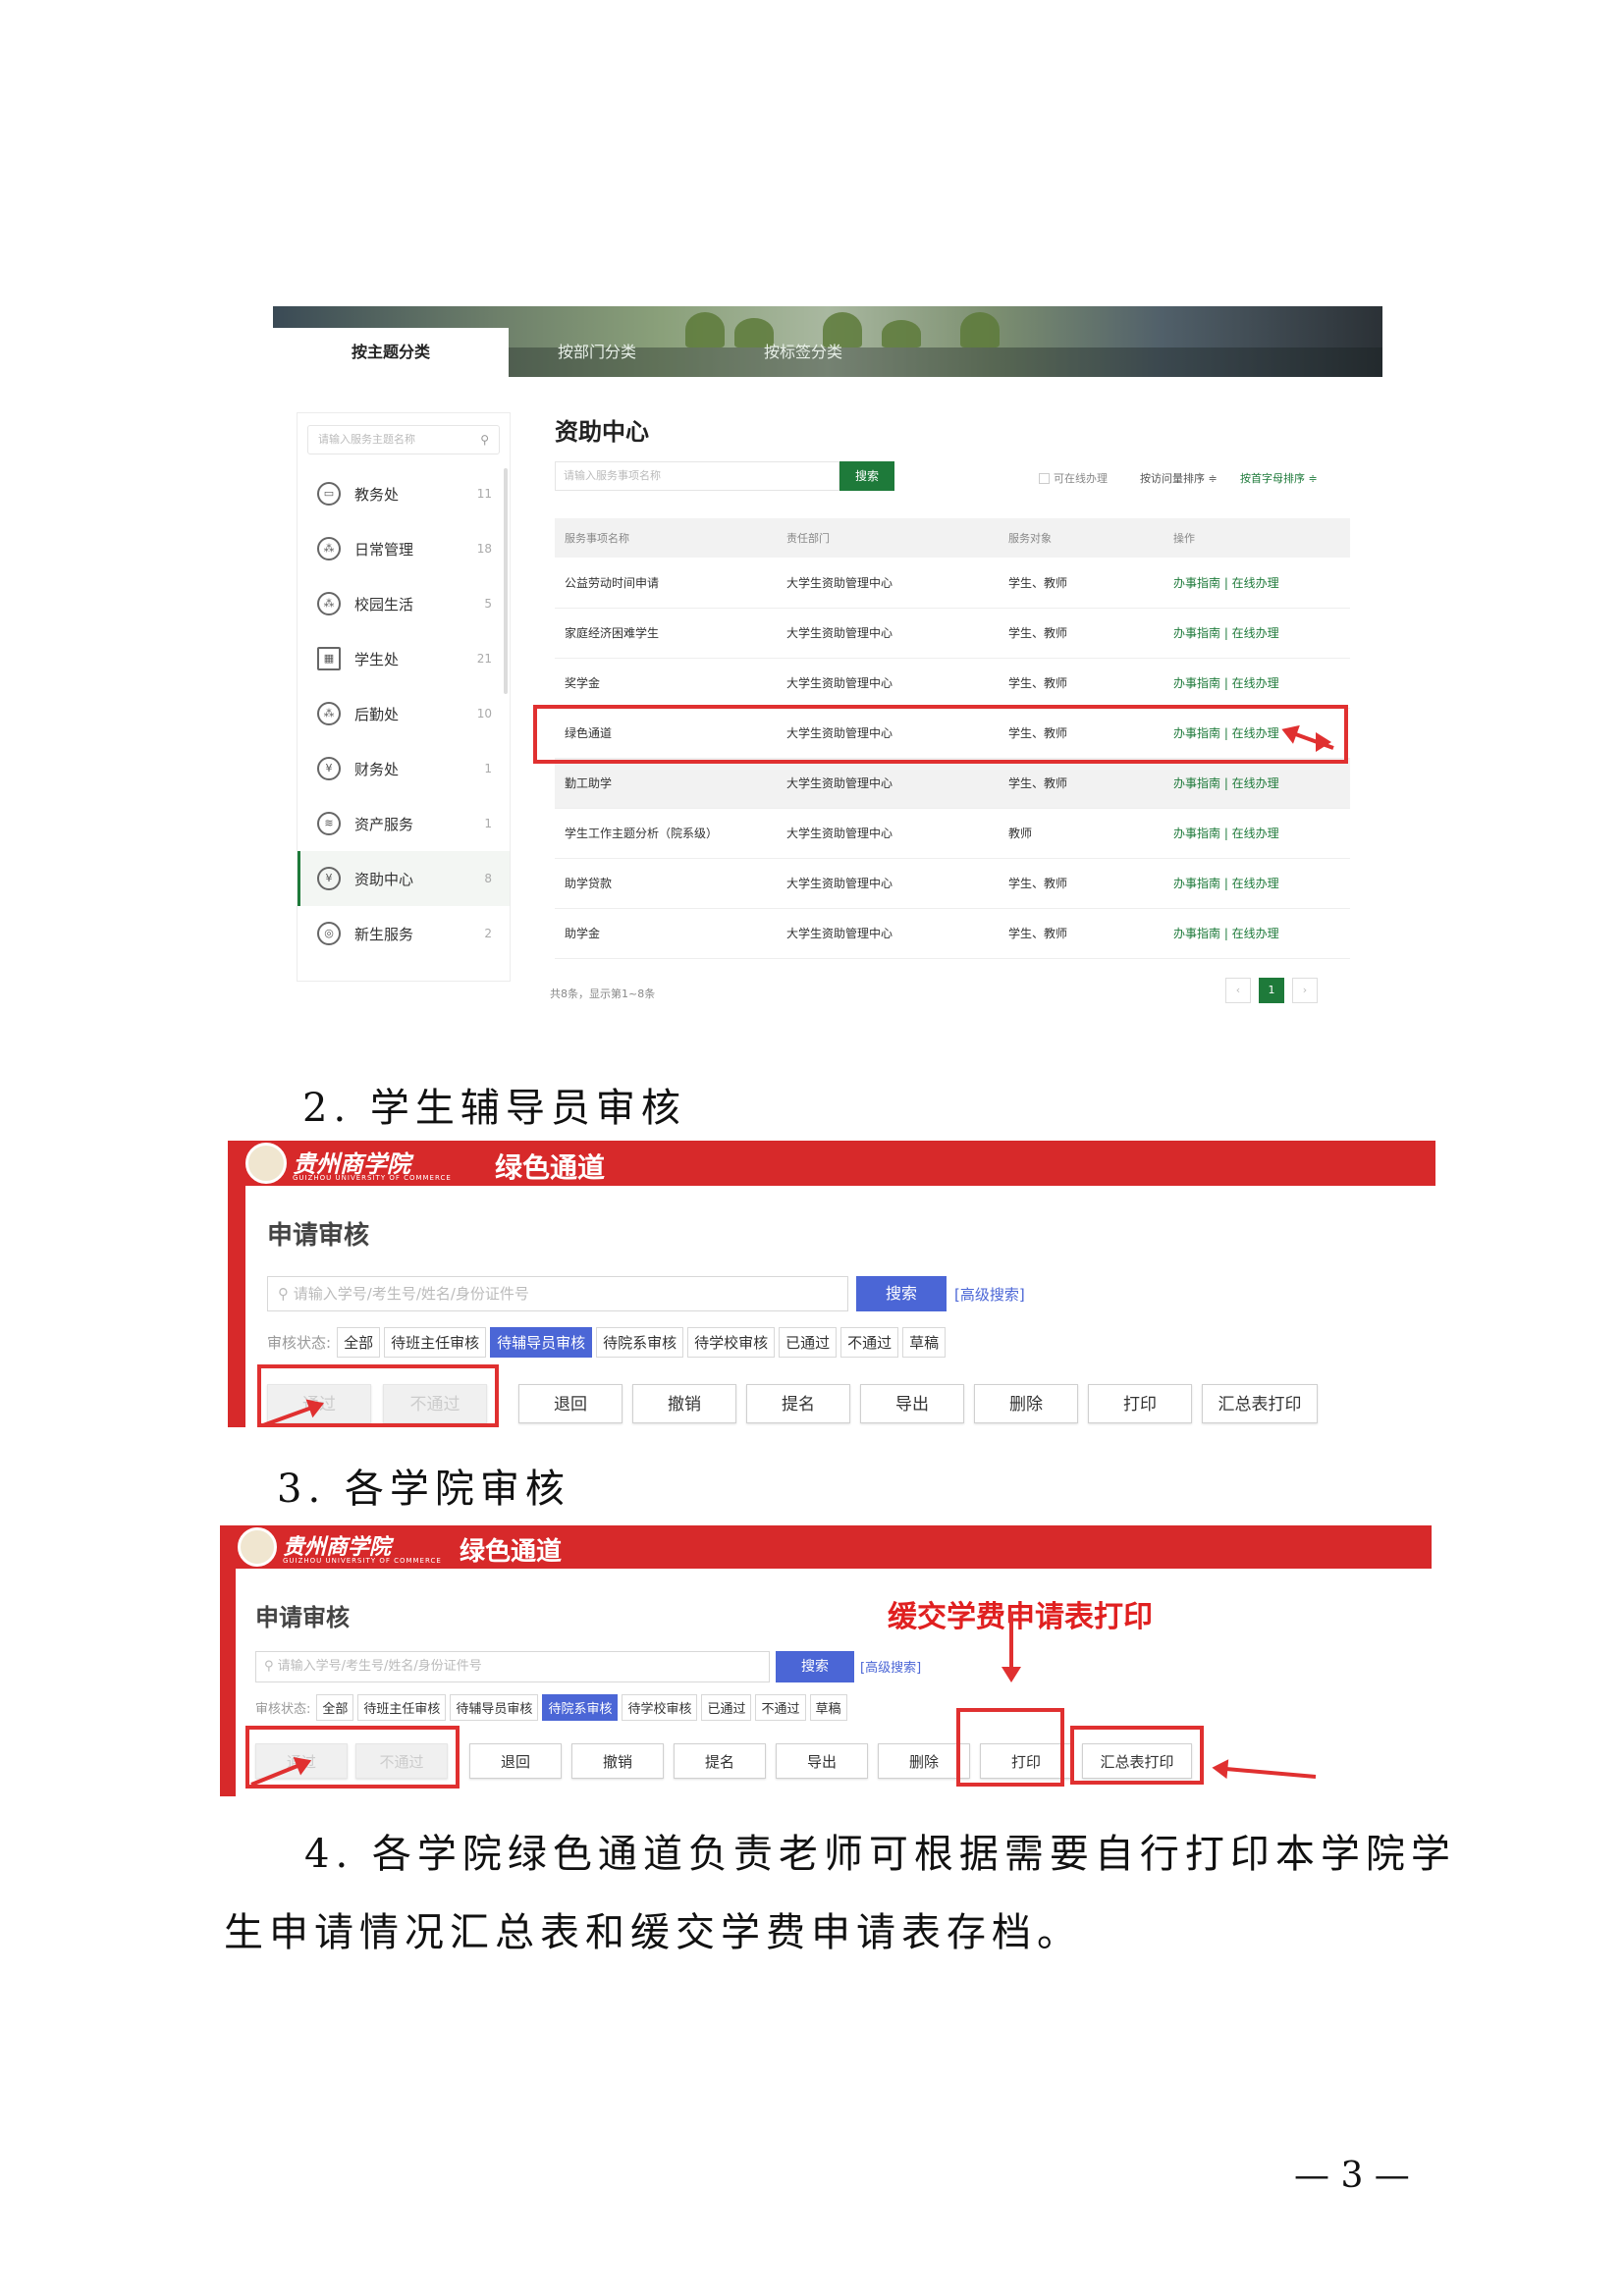 The width and height of the screenshot is (1624, 2296). What do you see at coordinates (423, 1489) in the screenshot?
I see `heading-step-3: 3. 各学院审核` at bounding box center [423, 1489].